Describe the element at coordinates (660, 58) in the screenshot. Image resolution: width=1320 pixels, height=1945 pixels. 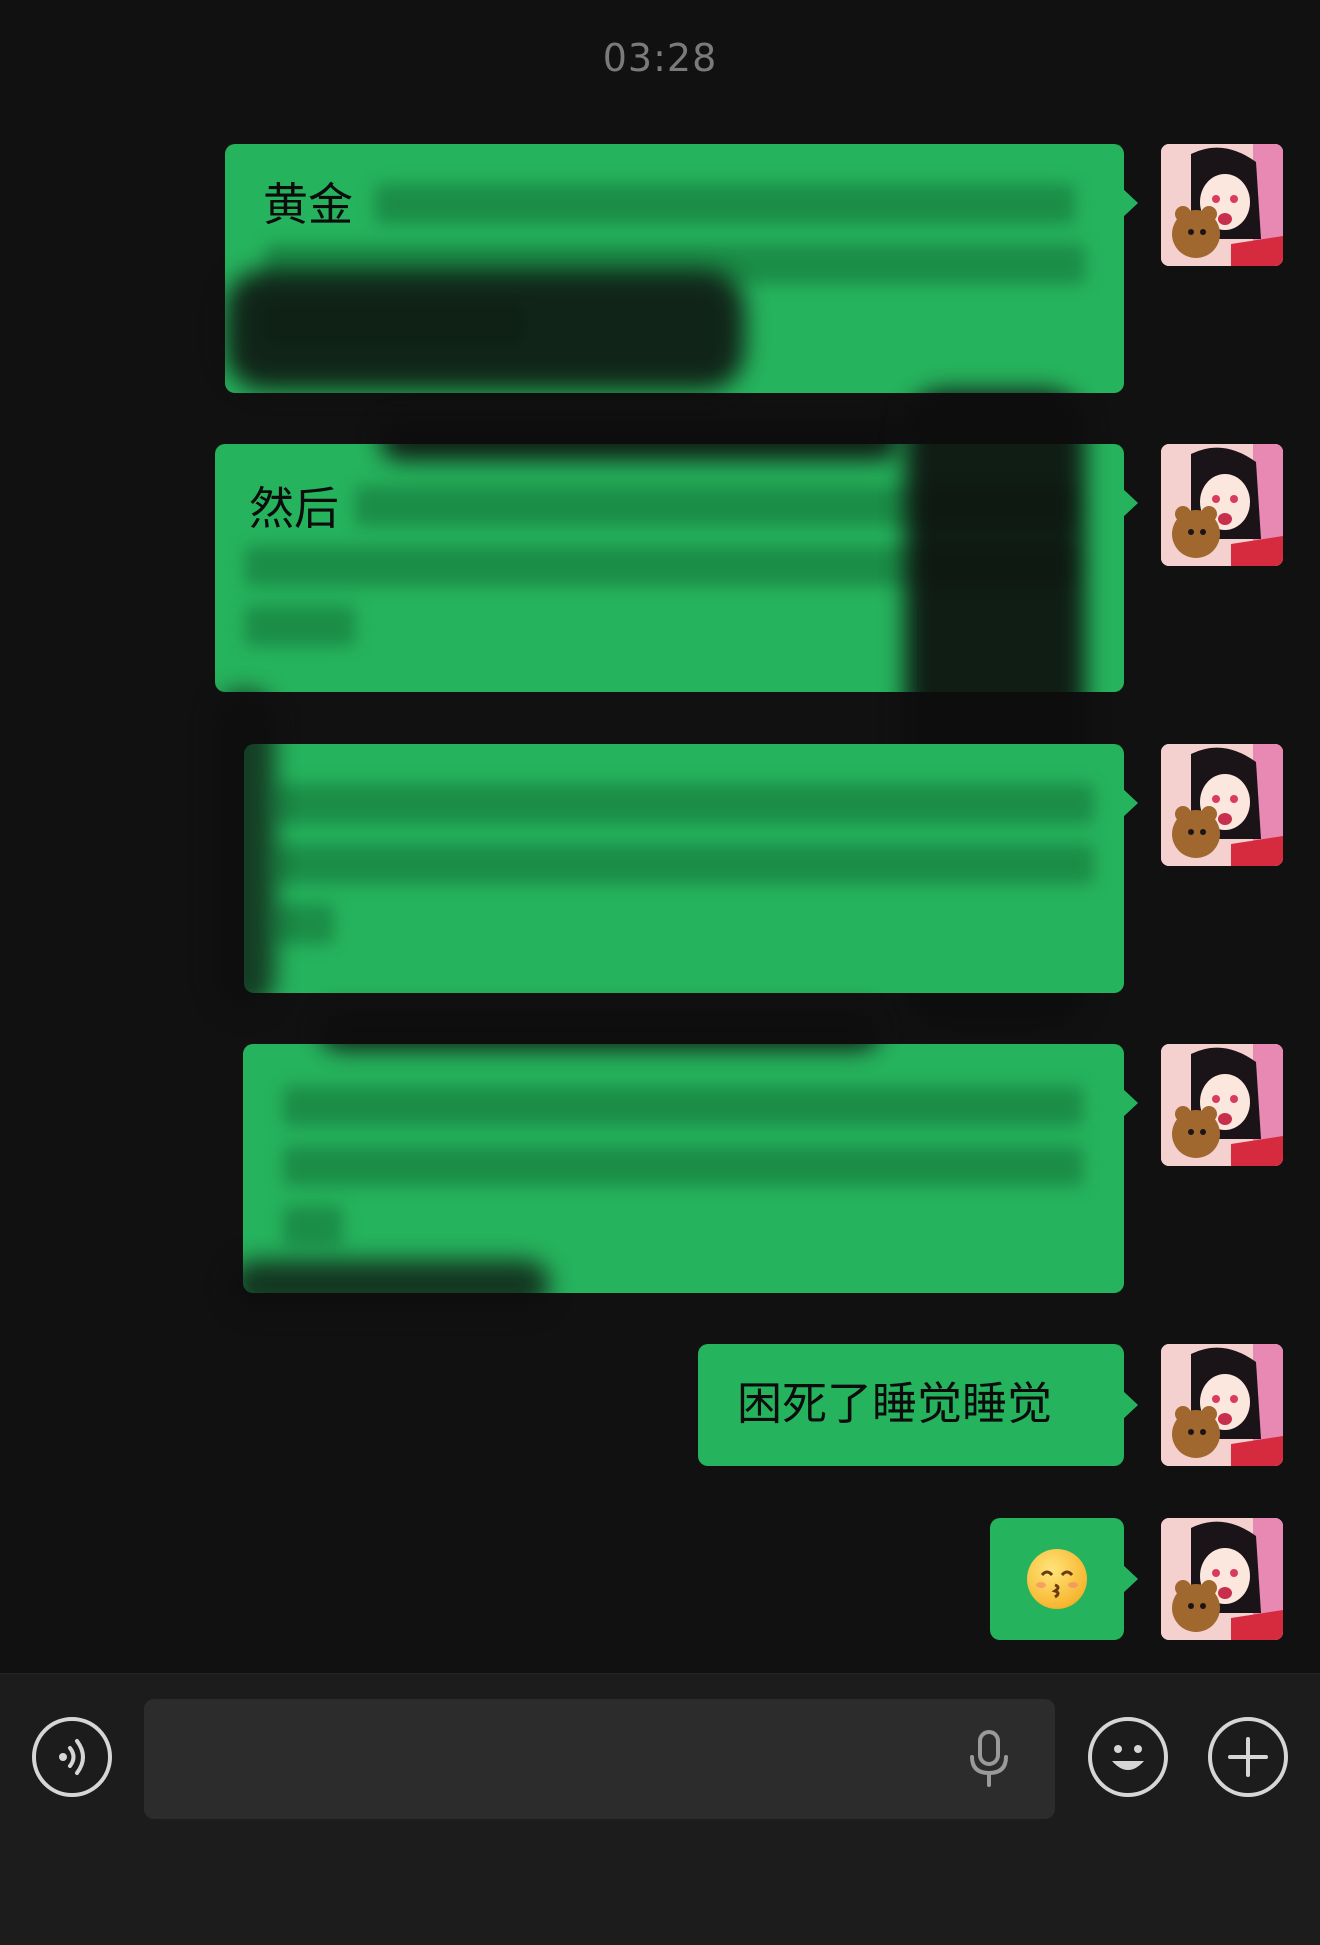
I see `message-timestamp: 03:28` at that location.